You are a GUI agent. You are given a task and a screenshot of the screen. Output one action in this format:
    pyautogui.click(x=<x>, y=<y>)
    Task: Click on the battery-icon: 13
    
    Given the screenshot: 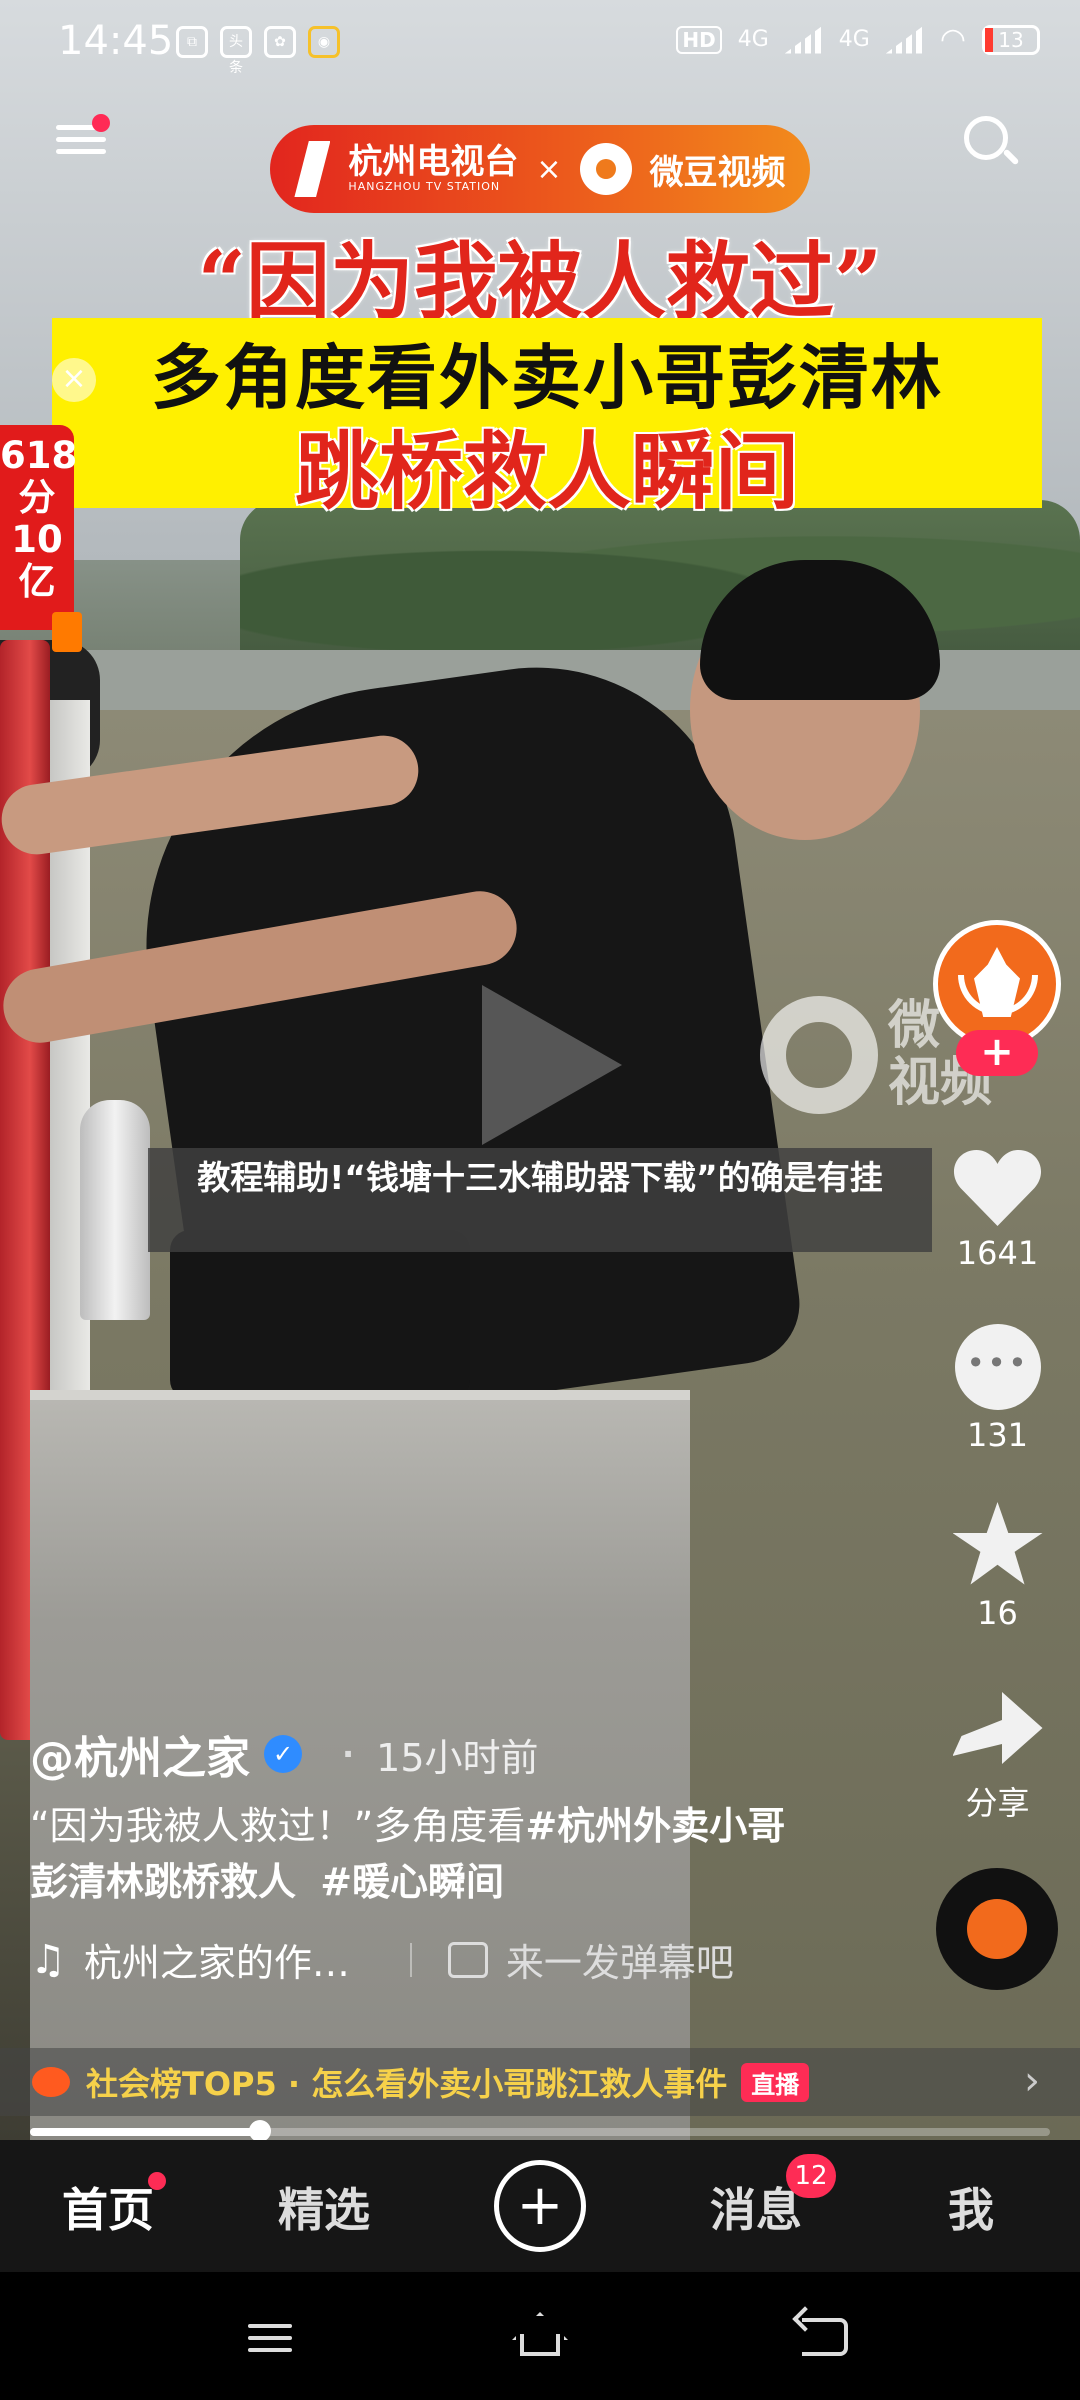 What is the action you would take?
    pyautogui.click(x=1011, y=39)
    